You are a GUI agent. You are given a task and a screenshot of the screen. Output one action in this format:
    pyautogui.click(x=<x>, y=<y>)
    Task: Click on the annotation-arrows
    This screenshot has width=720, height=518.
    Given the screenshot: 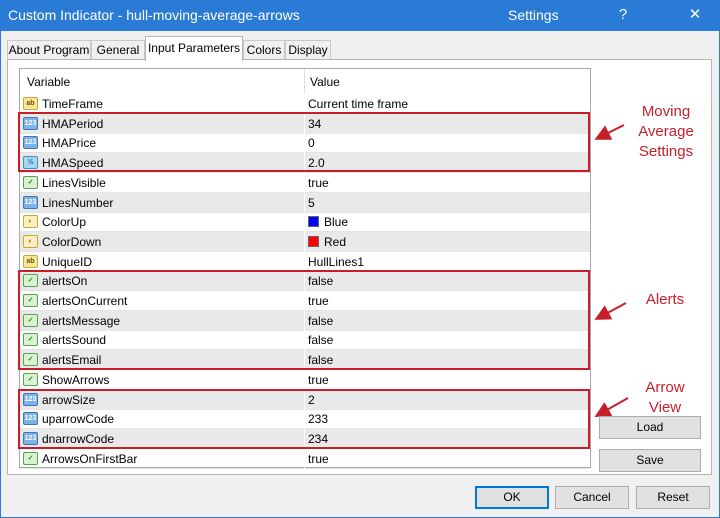 What is the action you would take?
    pyautogui.click(x=611, y=270)
    